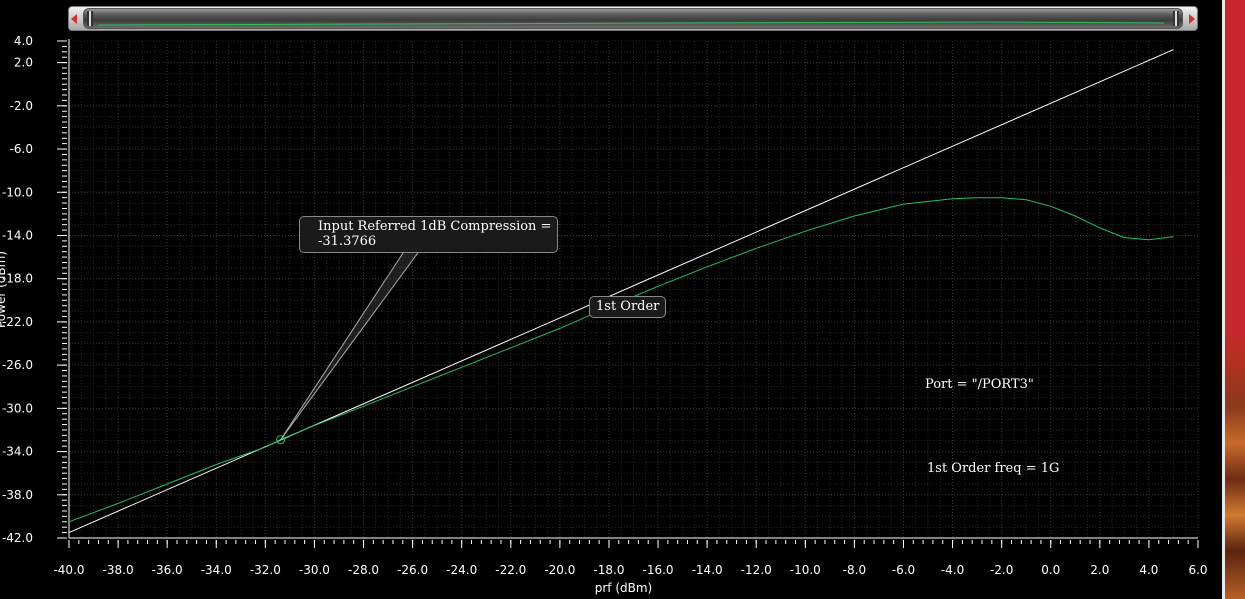 The width and height of the screenshot is (1245, 599). Describe the element at coordinates (21, 106) in the screenshot. I see `y-tick-label: -2.0` at that location.